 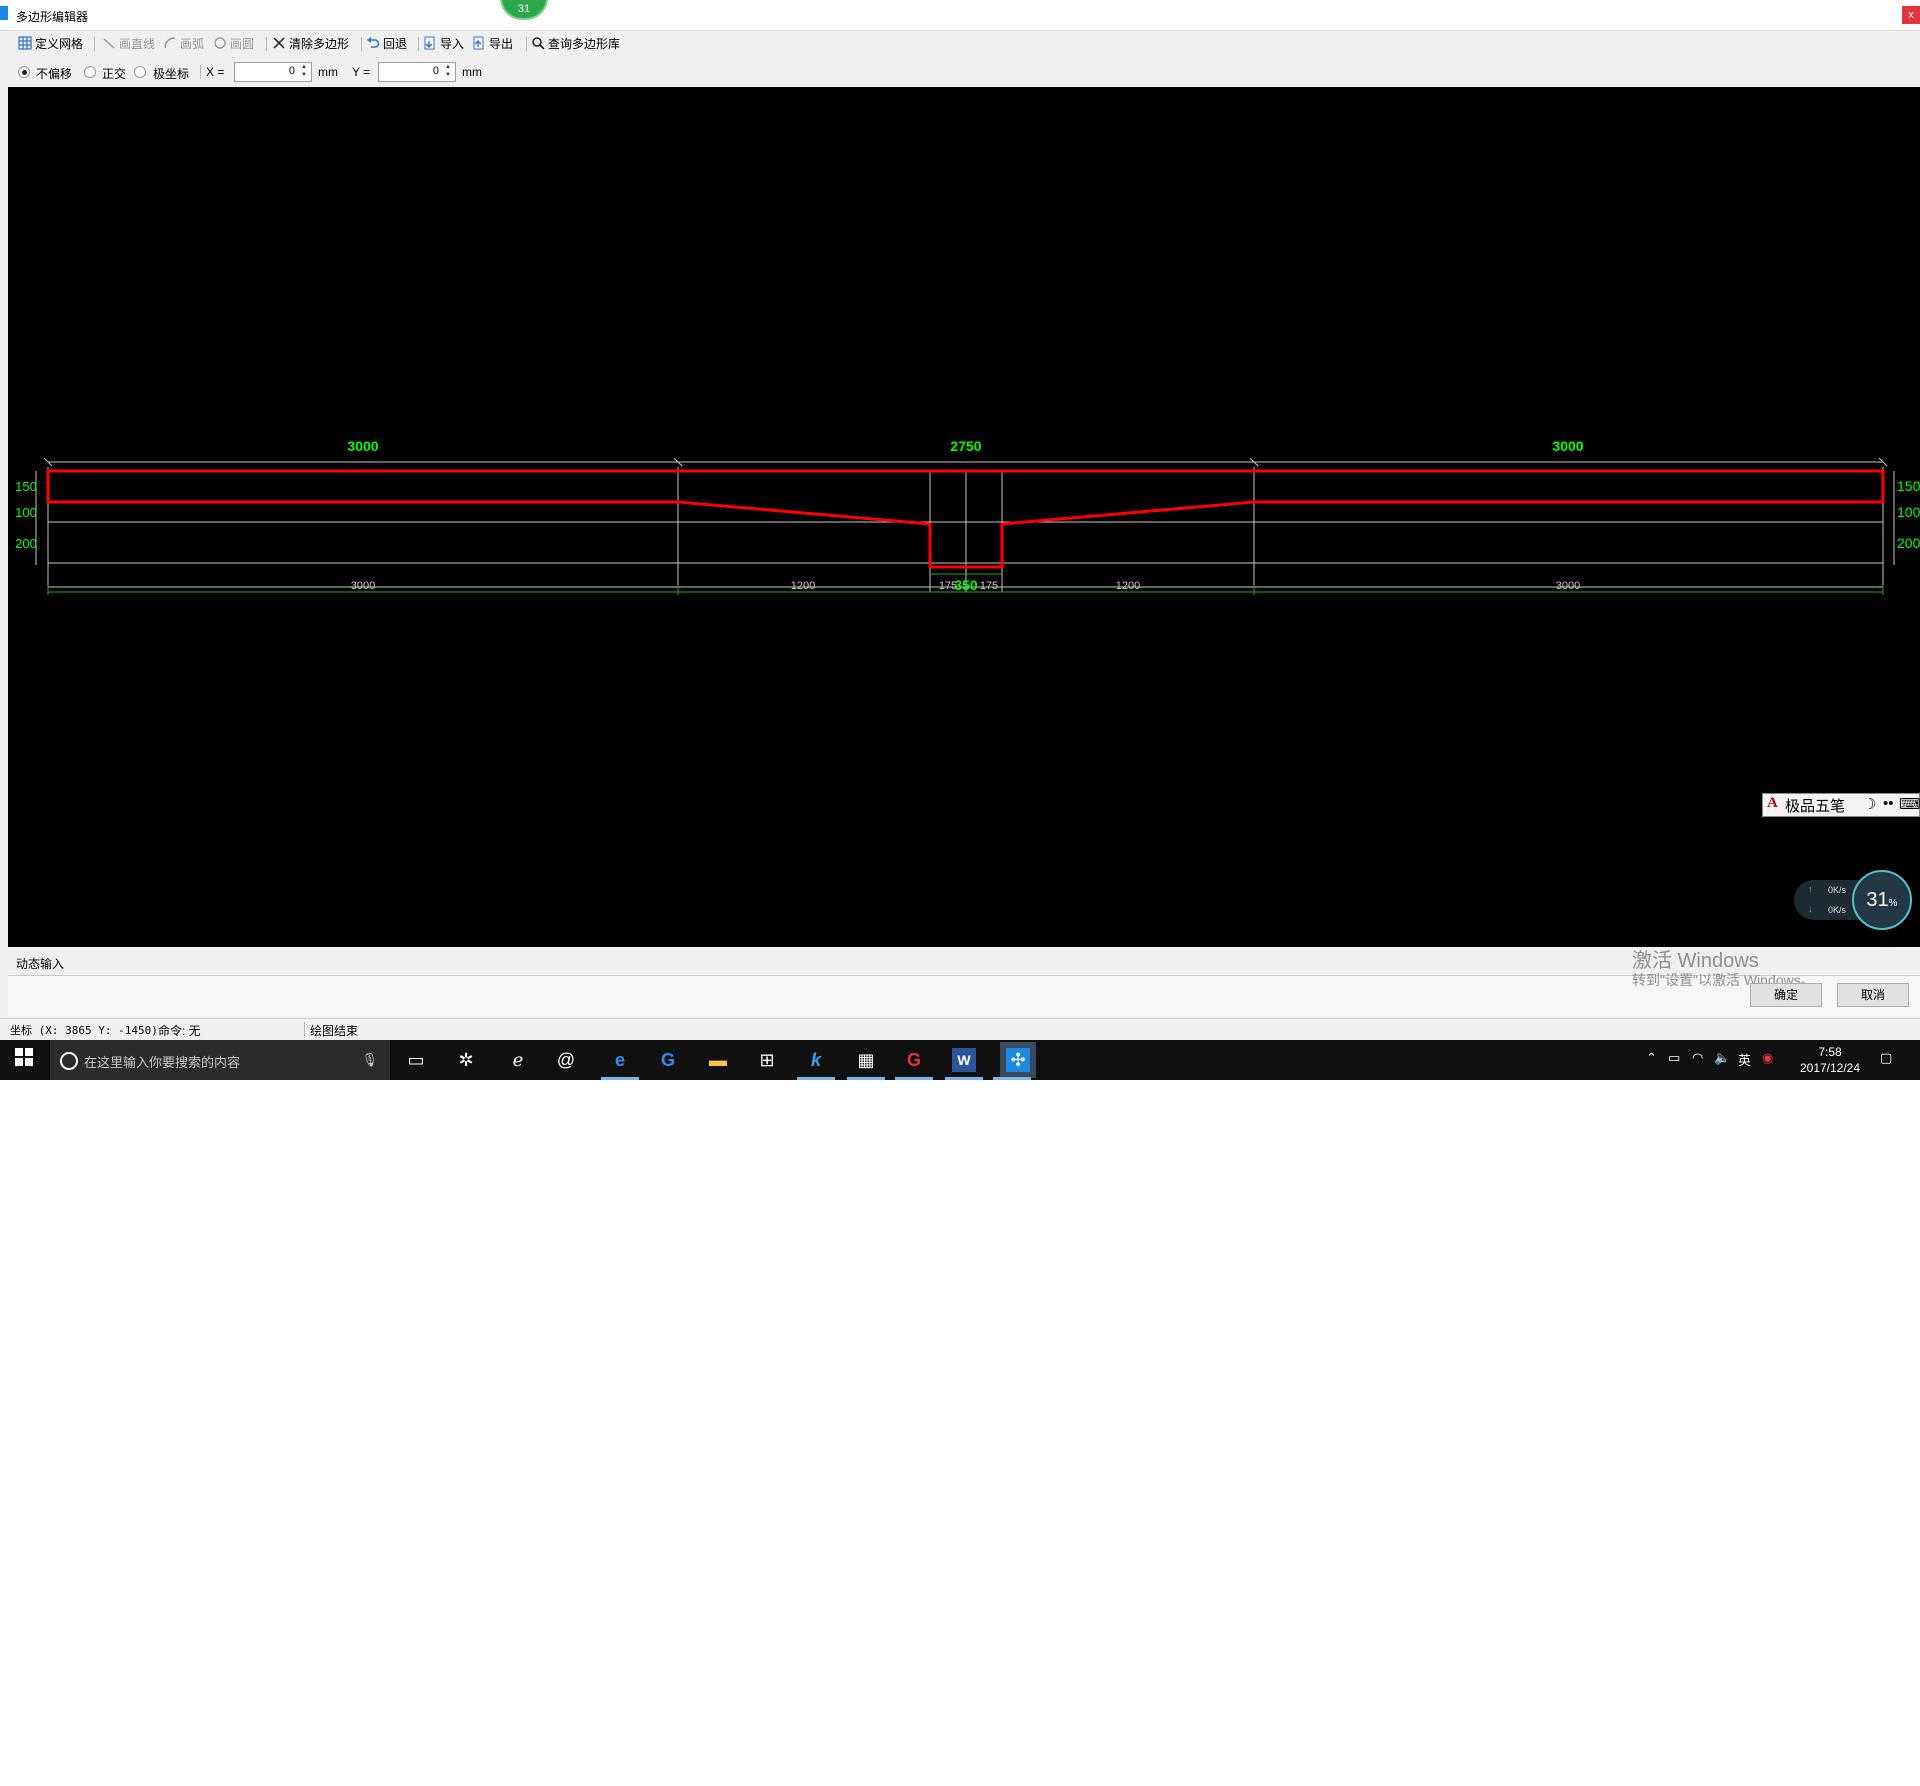 What do you see at coordinates (965, 529) in the screenshot?
I see `grid-lines` at bounding box center [965, 529].